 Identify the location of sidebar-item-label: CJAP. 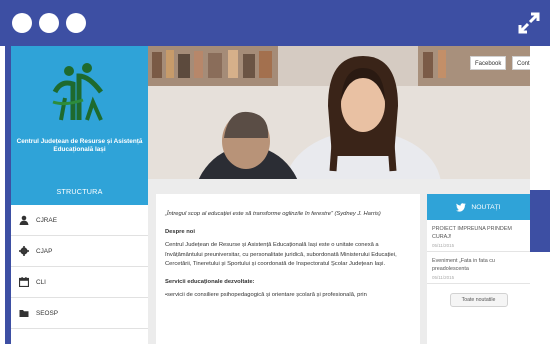
(44, 251).